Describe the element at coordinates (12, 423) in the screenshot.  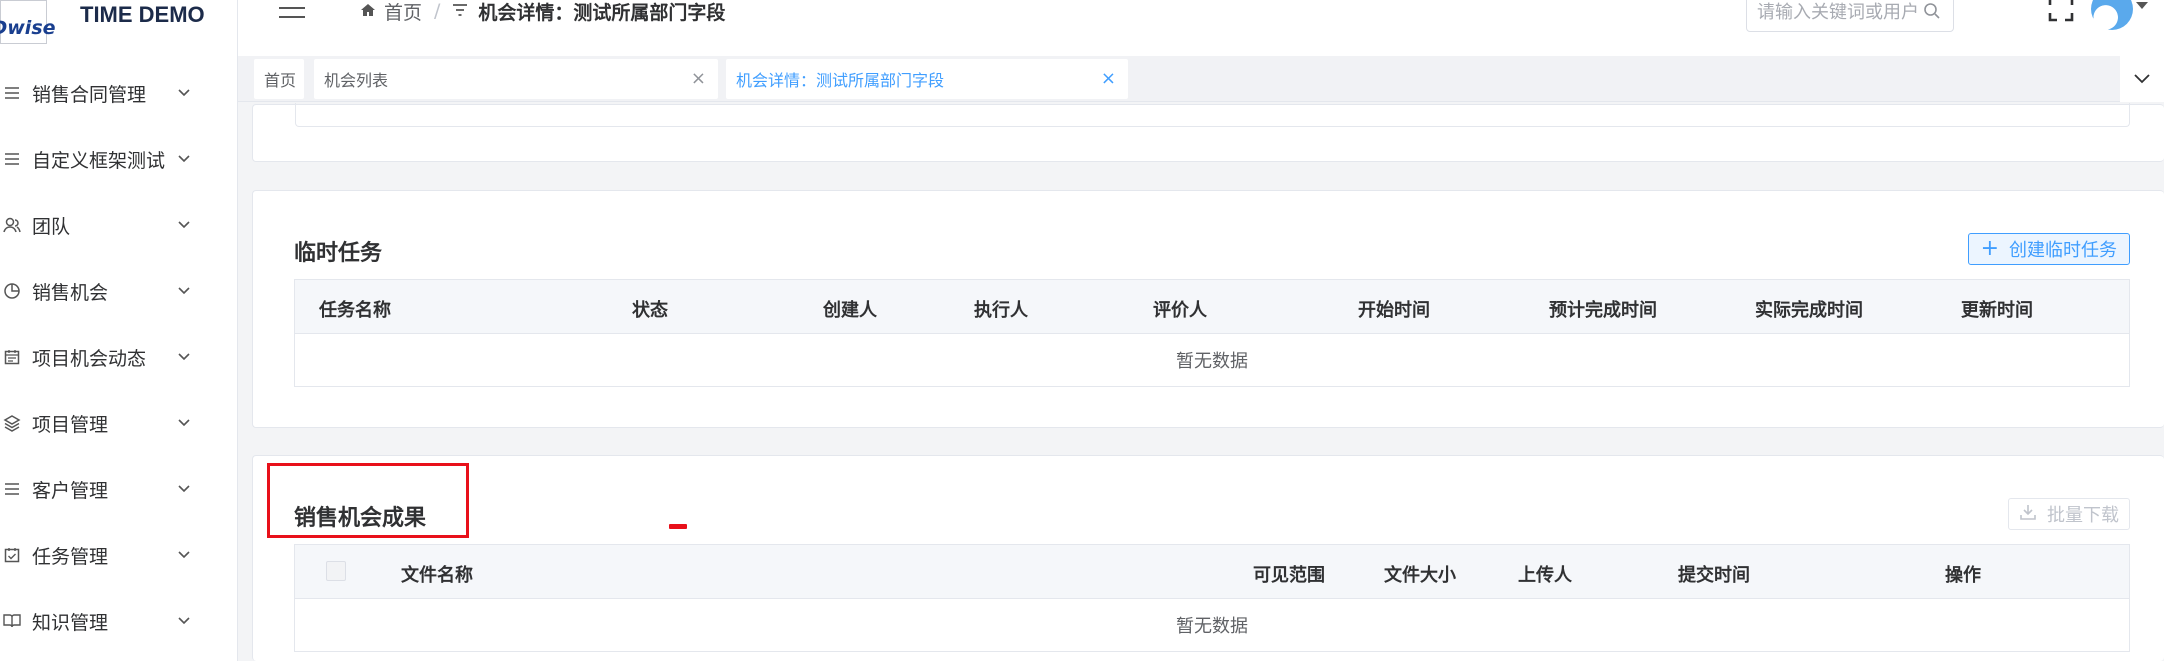
I see `layers-icon` at that location.